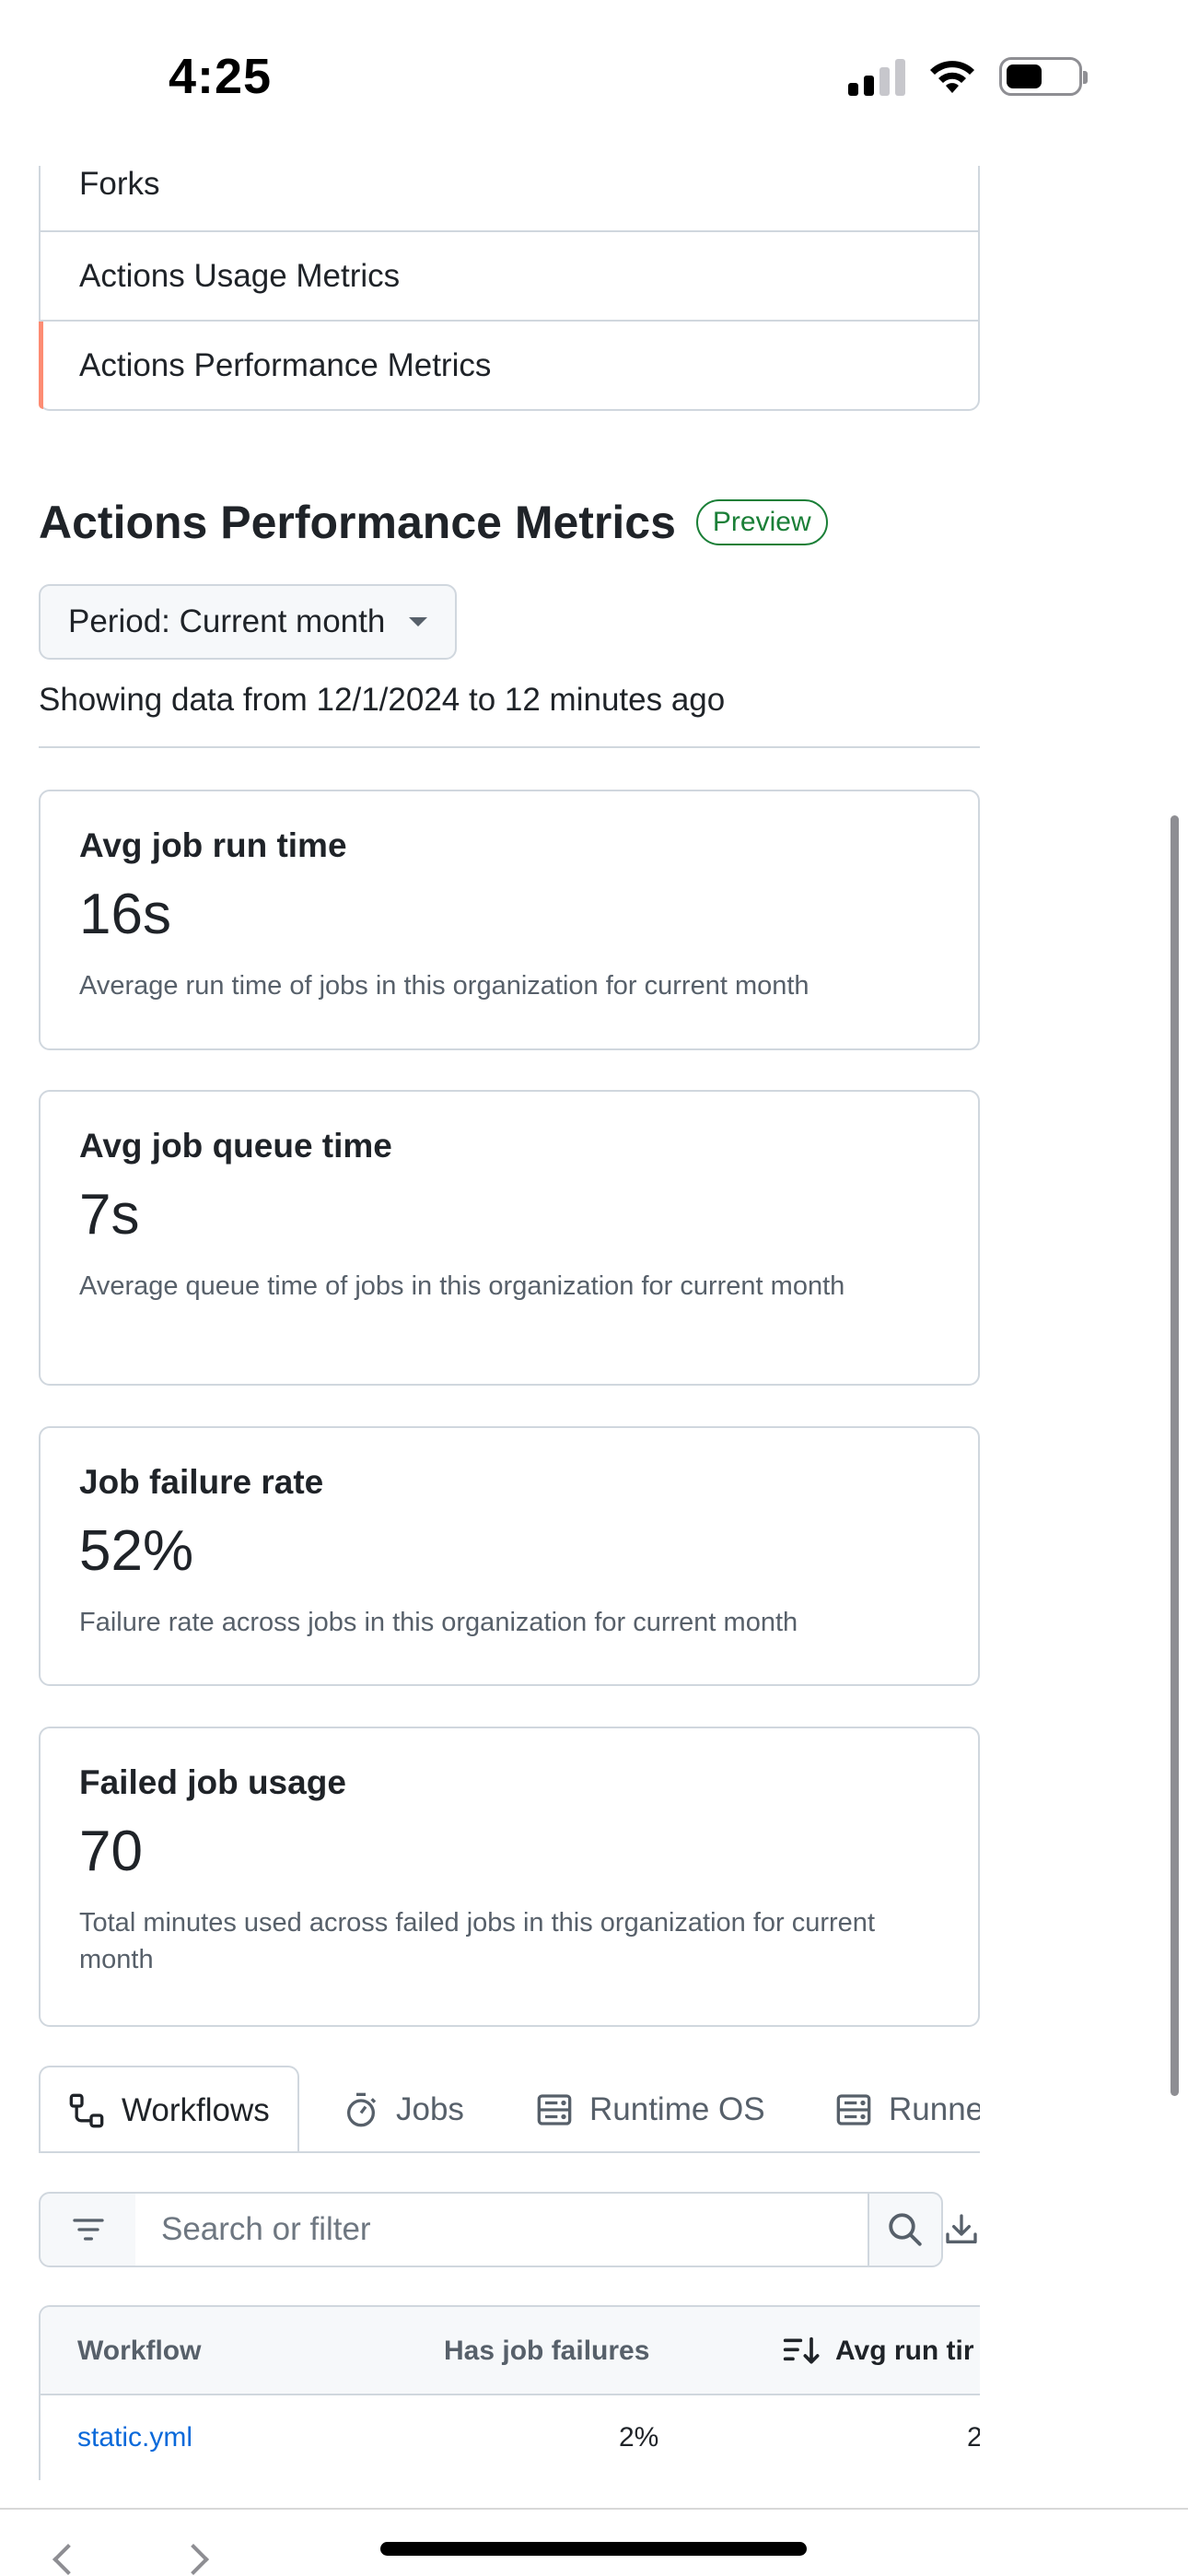 The width and height of the screenshot is (1188, 2576). I want to click on tab-label: Workflows, so click(196, 2109).